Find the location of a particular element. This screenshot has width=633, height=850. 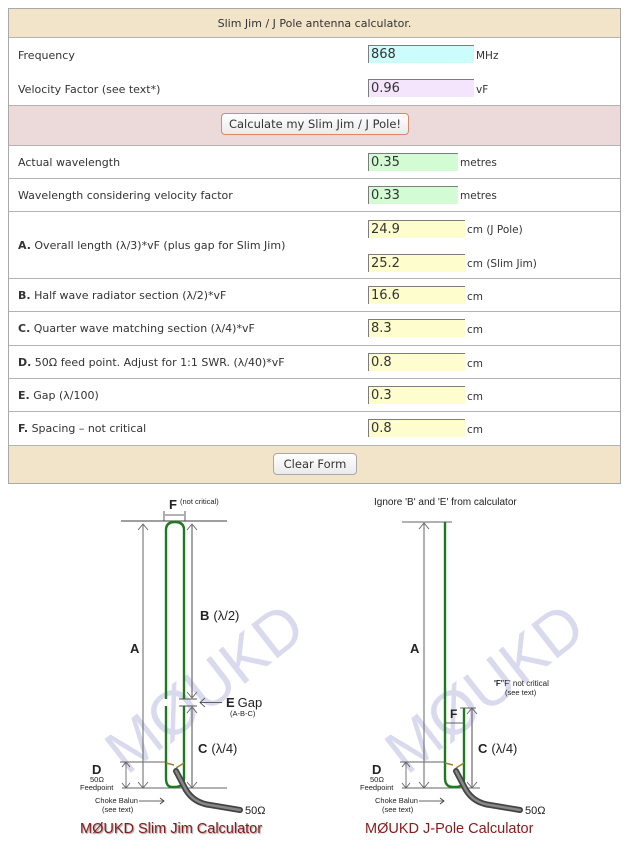

slim-jim-e-label: E Gap is located at coordinates (244, 702).